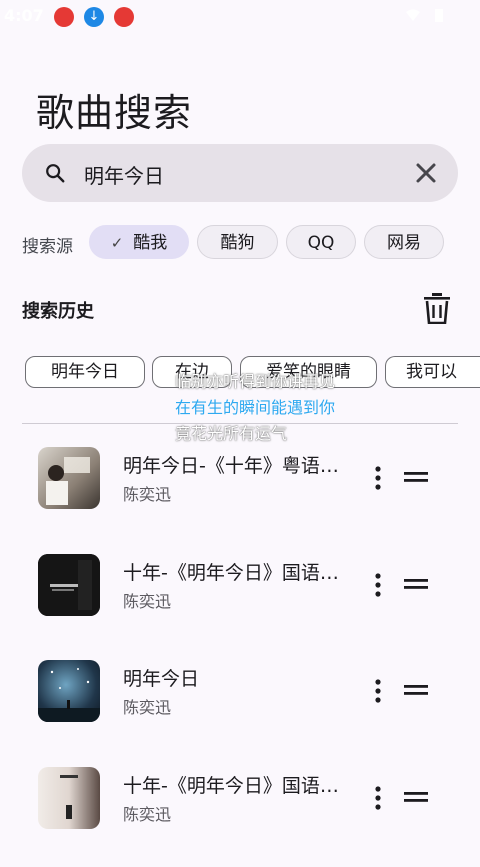 The height and width of the screenshot is (867, 480). I want to click on close-icon, so click(426, 173).